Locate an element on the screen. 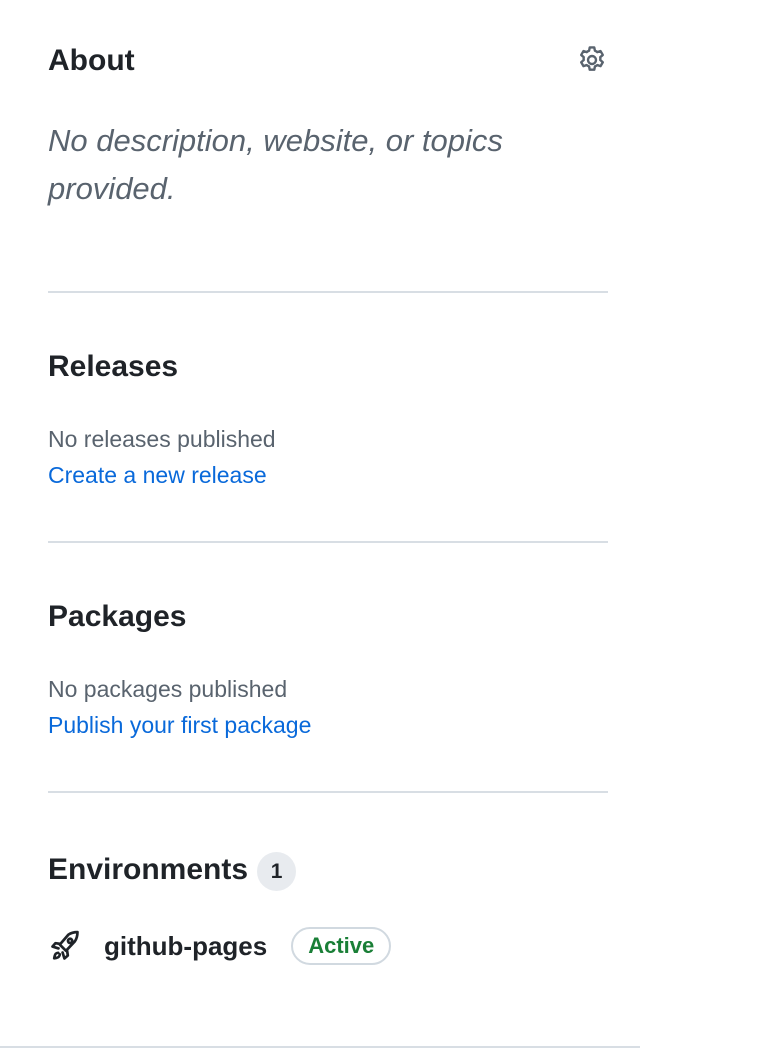 This screenshot has height=1064, width=782. about-settings-button is located at coordinates (592, 60).